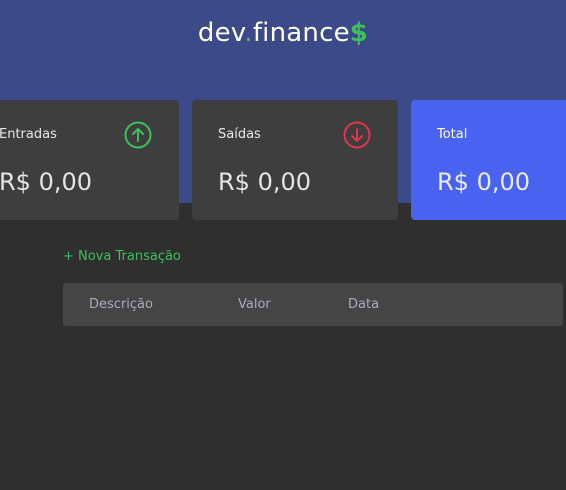 Image resolution: width=566 pixels, height=490 pixels. What do you see at coordinates (313, 304) in the screenshot?
I see `transactions-table-header: Descrição Valor Data` at bounding box center [313, 304].